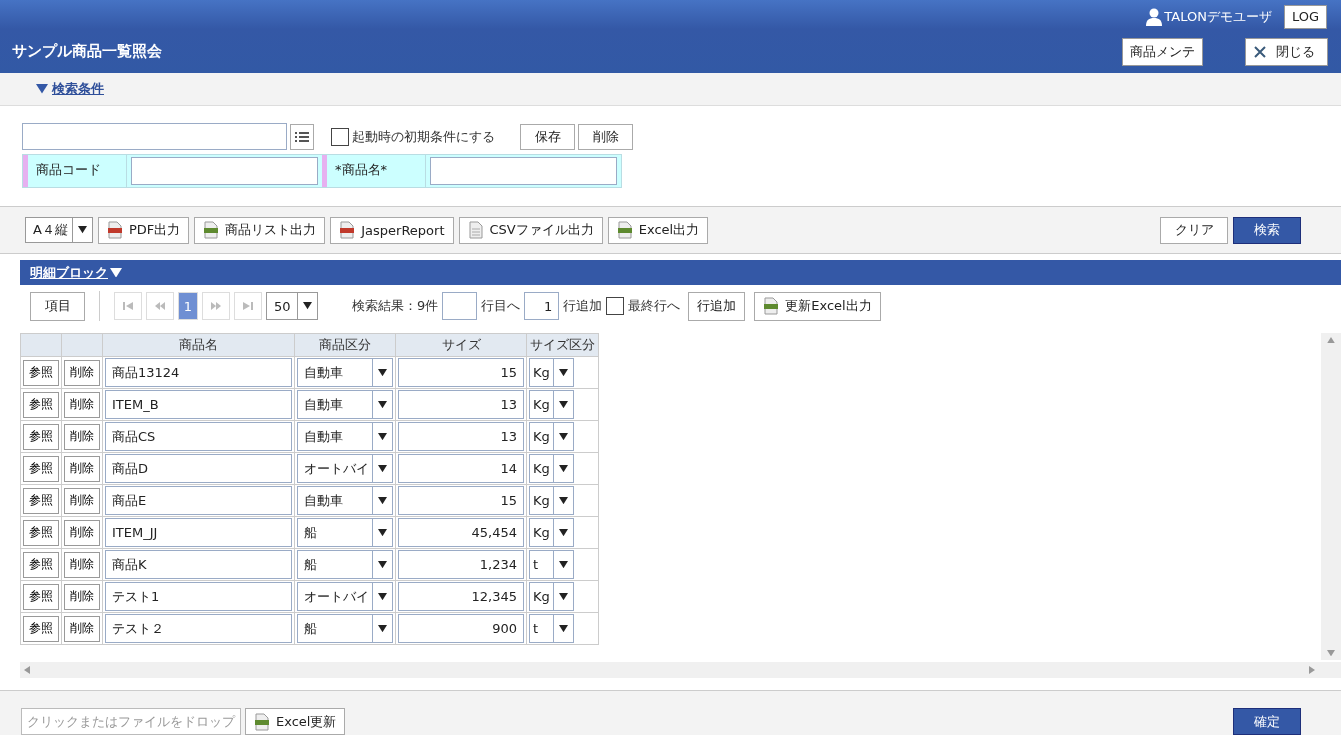  I want to click on size-field: 900, so click(461, 628).